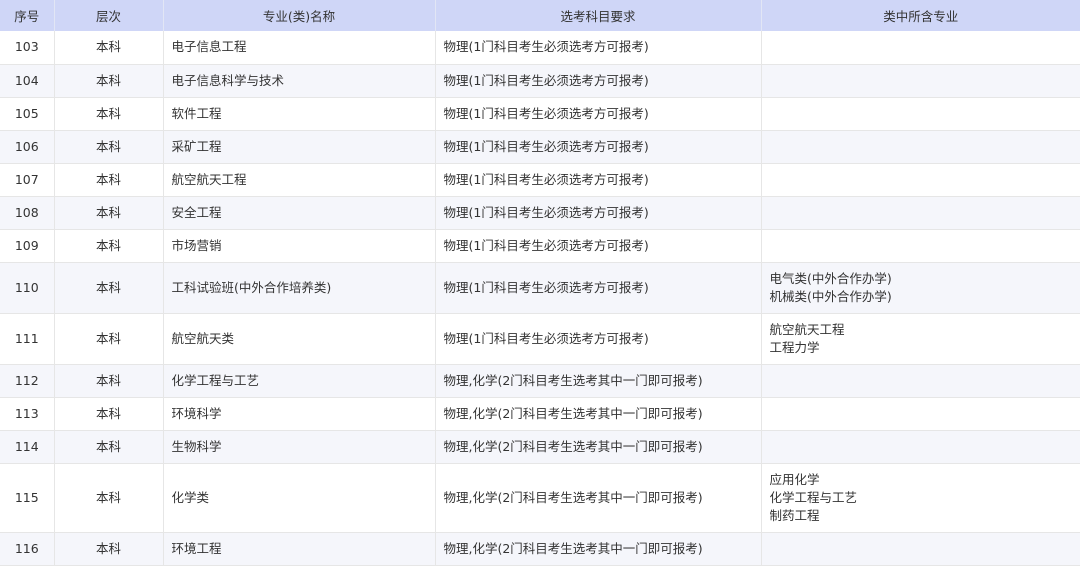 Image resolution: width=1080 pixels, height=567 pixels. Describe the element at coordinates (807, 329) in the screenshot. I see `included-major-item: 航空航天工程` at that location.